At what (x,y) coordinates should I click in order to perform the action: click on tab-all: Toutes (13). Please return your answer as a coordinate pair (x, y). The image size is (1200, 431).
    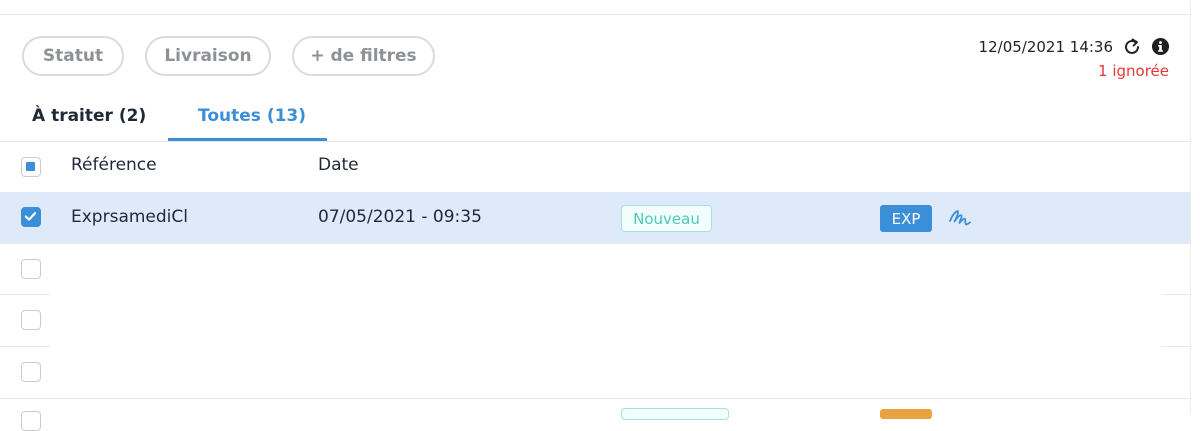
    Looking at the image, I should click on (252, 116).